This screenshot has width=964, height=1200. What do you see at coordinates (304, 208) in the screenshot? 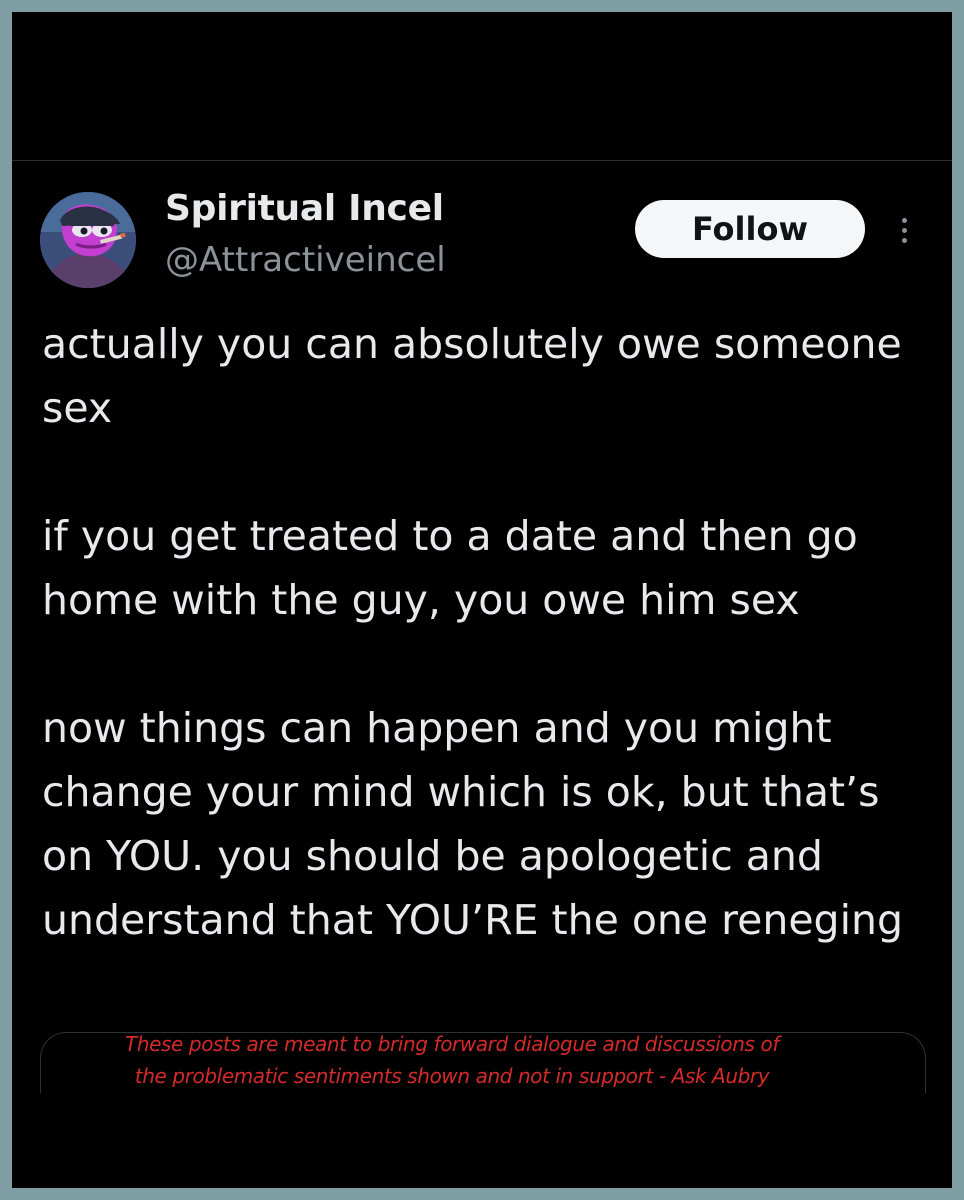
I see `author-name: Spiritual Incel` at bounding box center [304, 208].